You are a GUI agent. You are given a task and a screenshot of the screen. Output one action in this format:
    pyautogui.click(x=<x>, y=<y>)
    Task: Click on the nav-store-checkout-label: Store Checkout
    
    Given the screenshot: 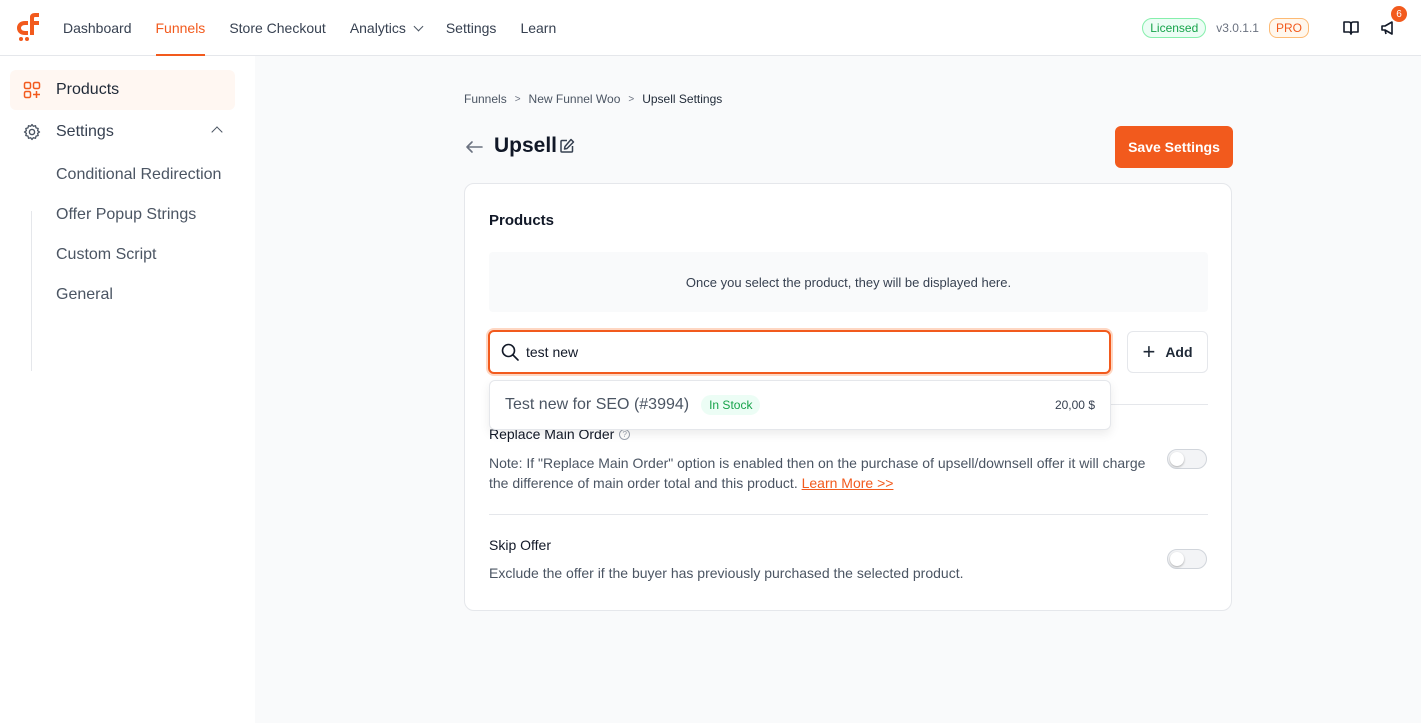 What is the action you would take?
    pyautogui.click(x=277, y=28)
    